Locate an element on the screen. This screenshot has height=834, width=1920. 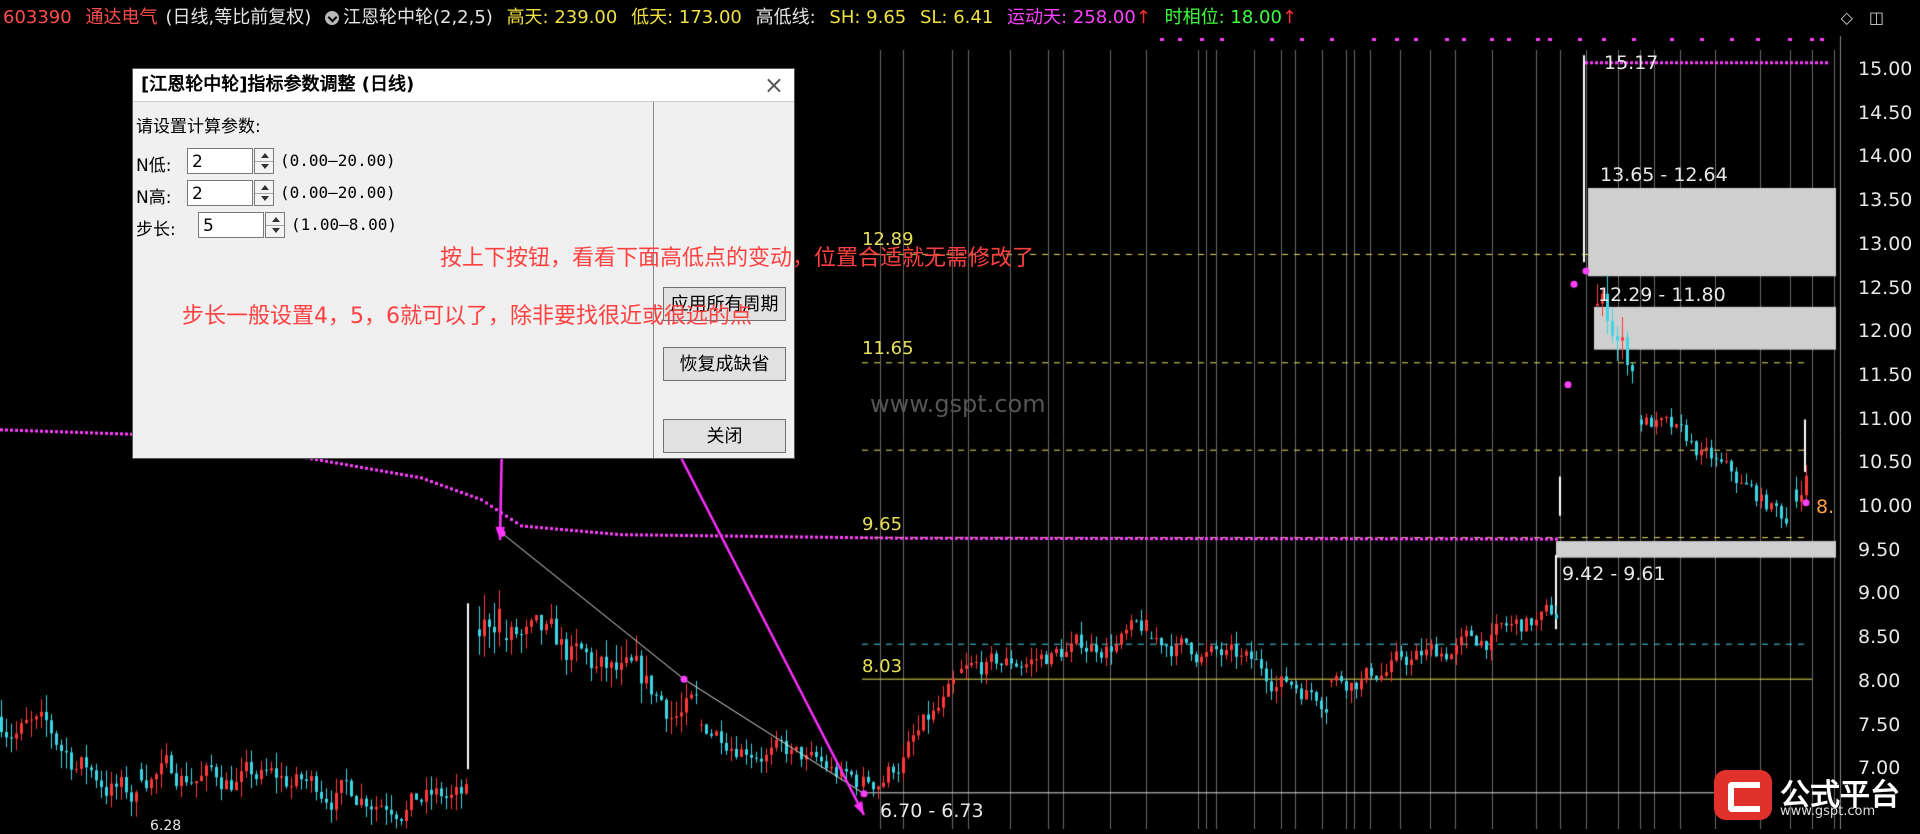
price-axis-label: 9.00 is located at coordinates (1879, 593).